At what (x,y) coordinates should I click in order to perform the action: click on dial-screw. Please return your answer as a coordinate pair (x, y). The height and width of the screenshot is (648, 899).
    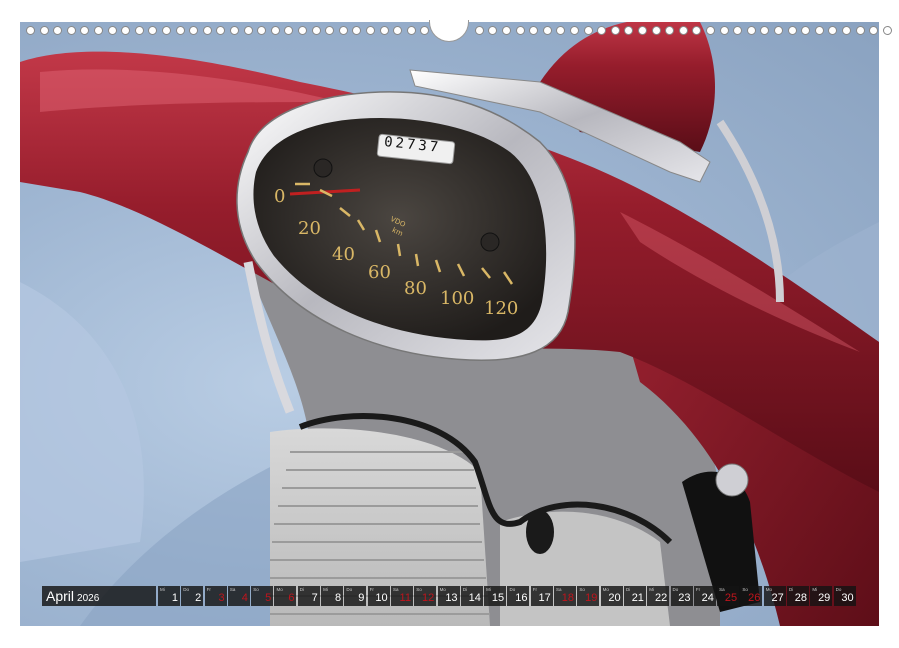
    Looking at the image, I should click on (323, 168).